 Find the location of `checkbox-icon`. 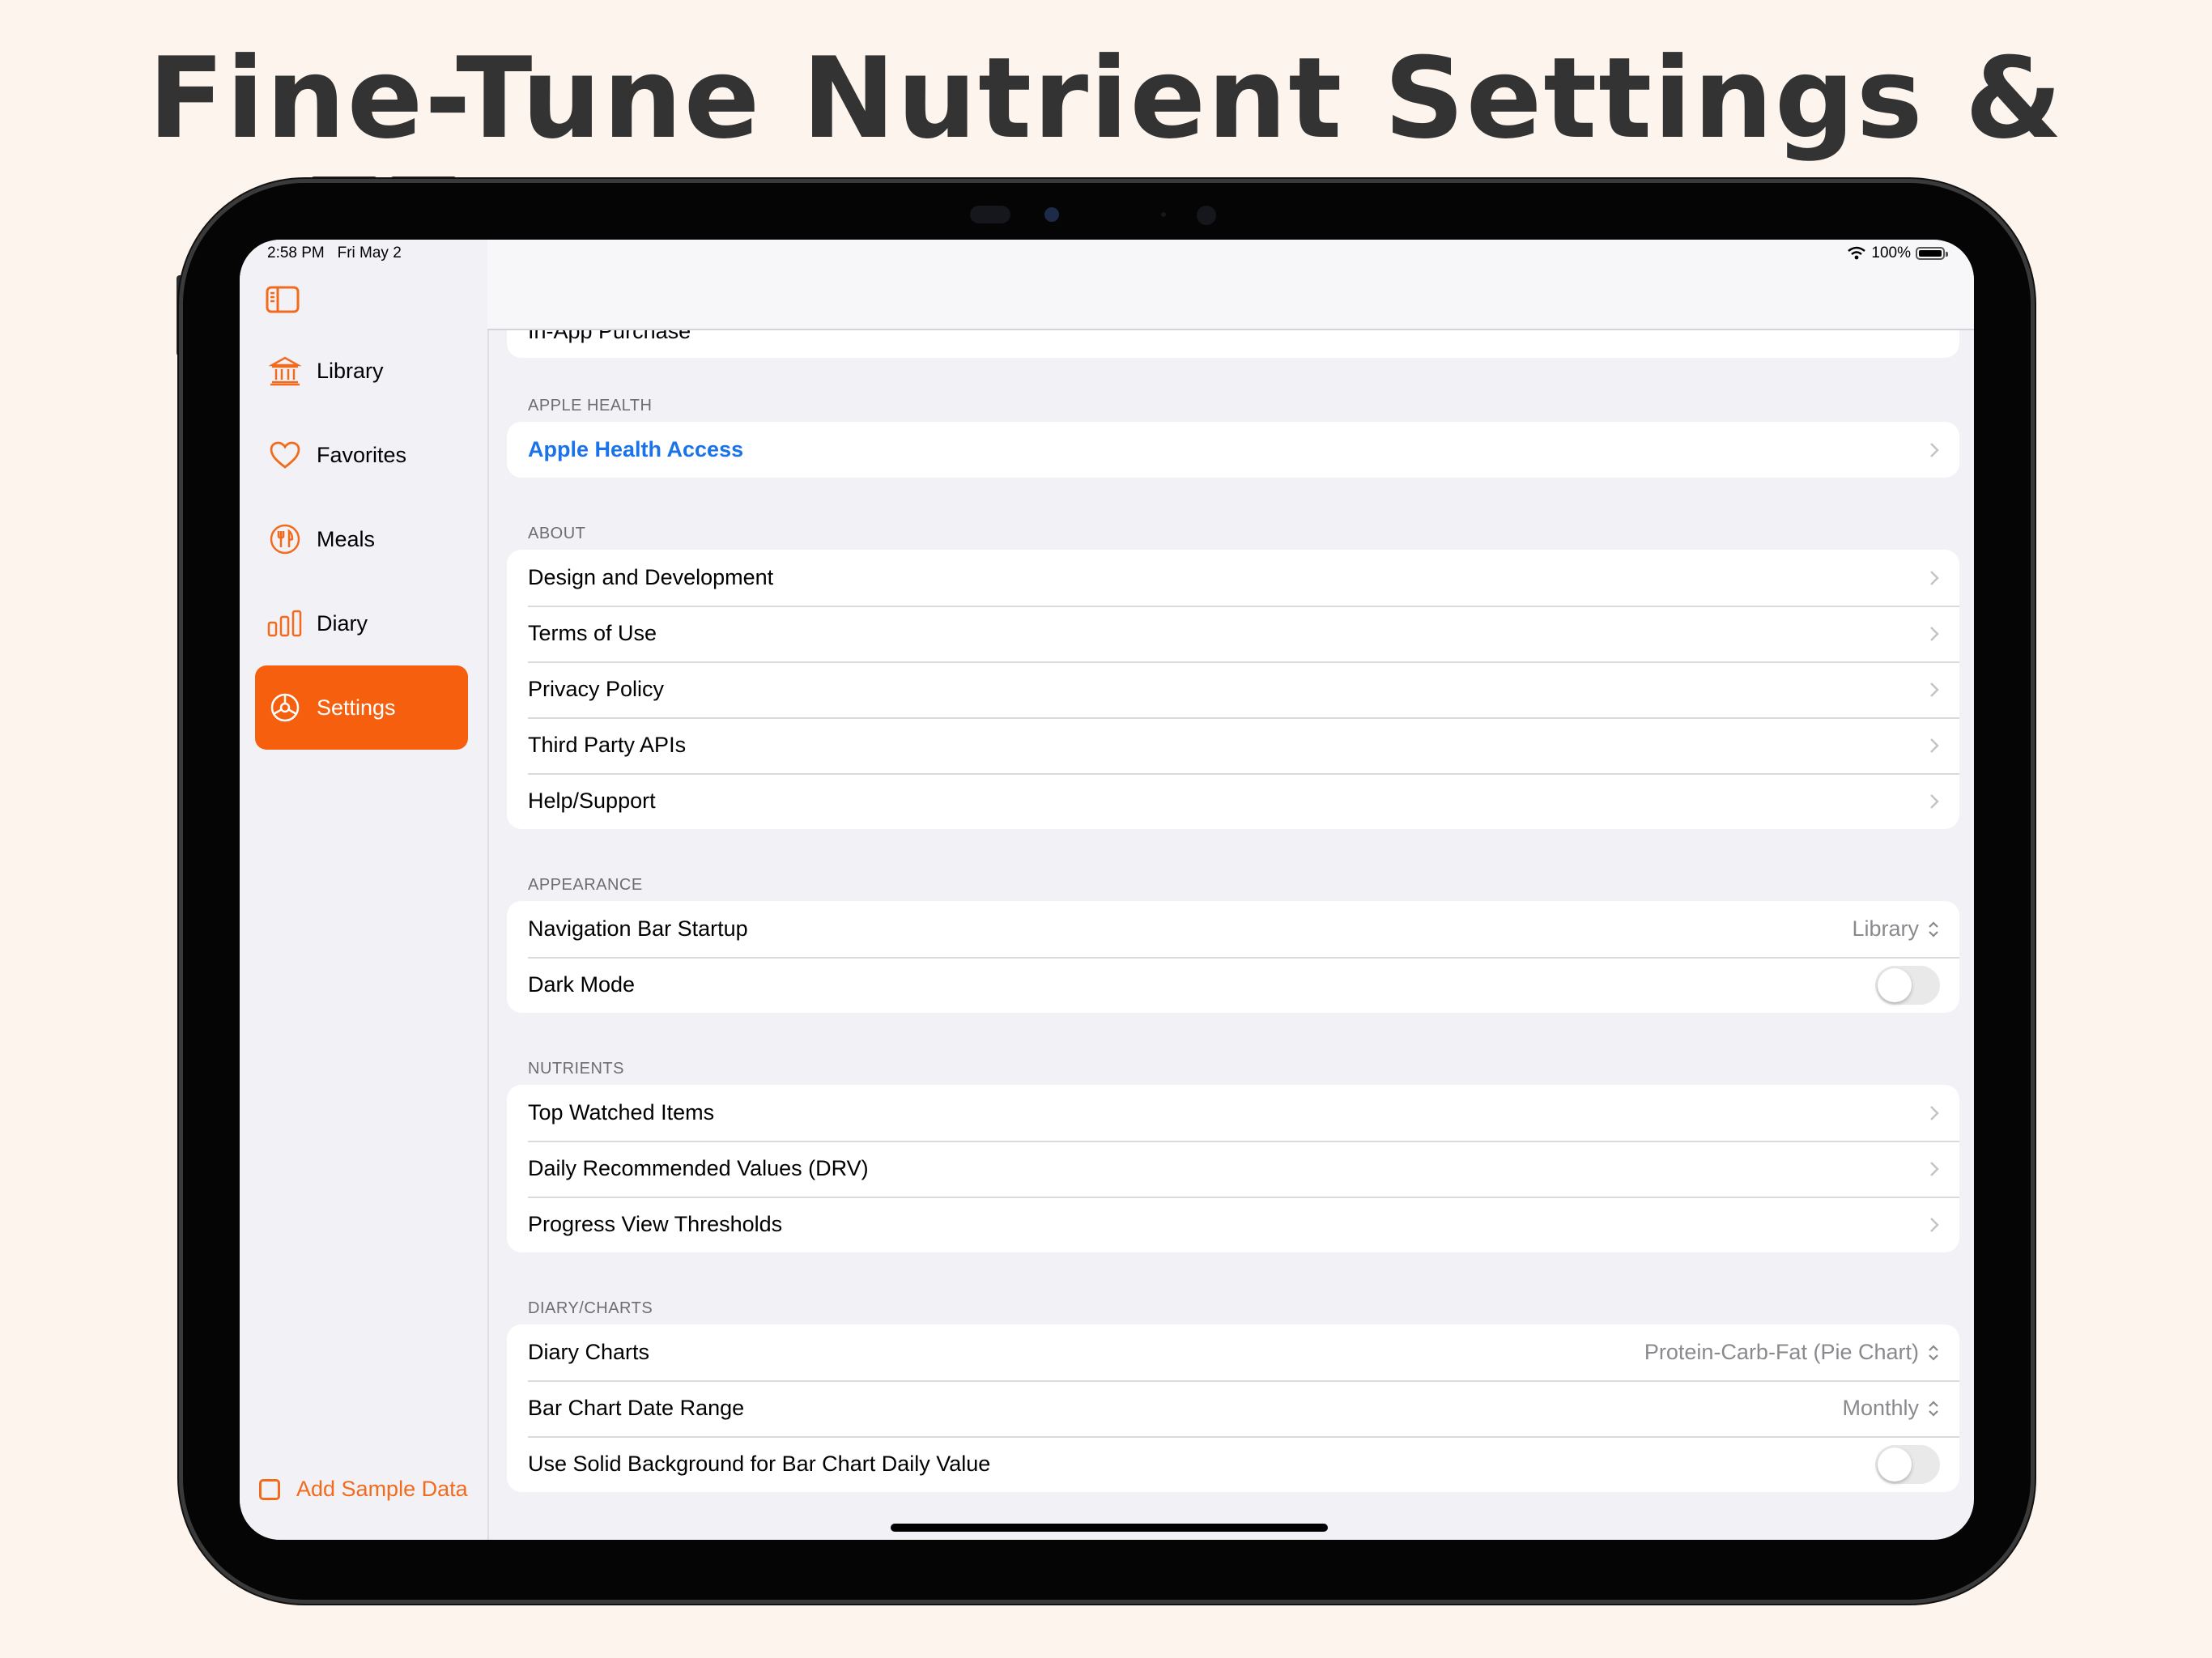

checkbox-icon is located at coordinates (270, 1489).